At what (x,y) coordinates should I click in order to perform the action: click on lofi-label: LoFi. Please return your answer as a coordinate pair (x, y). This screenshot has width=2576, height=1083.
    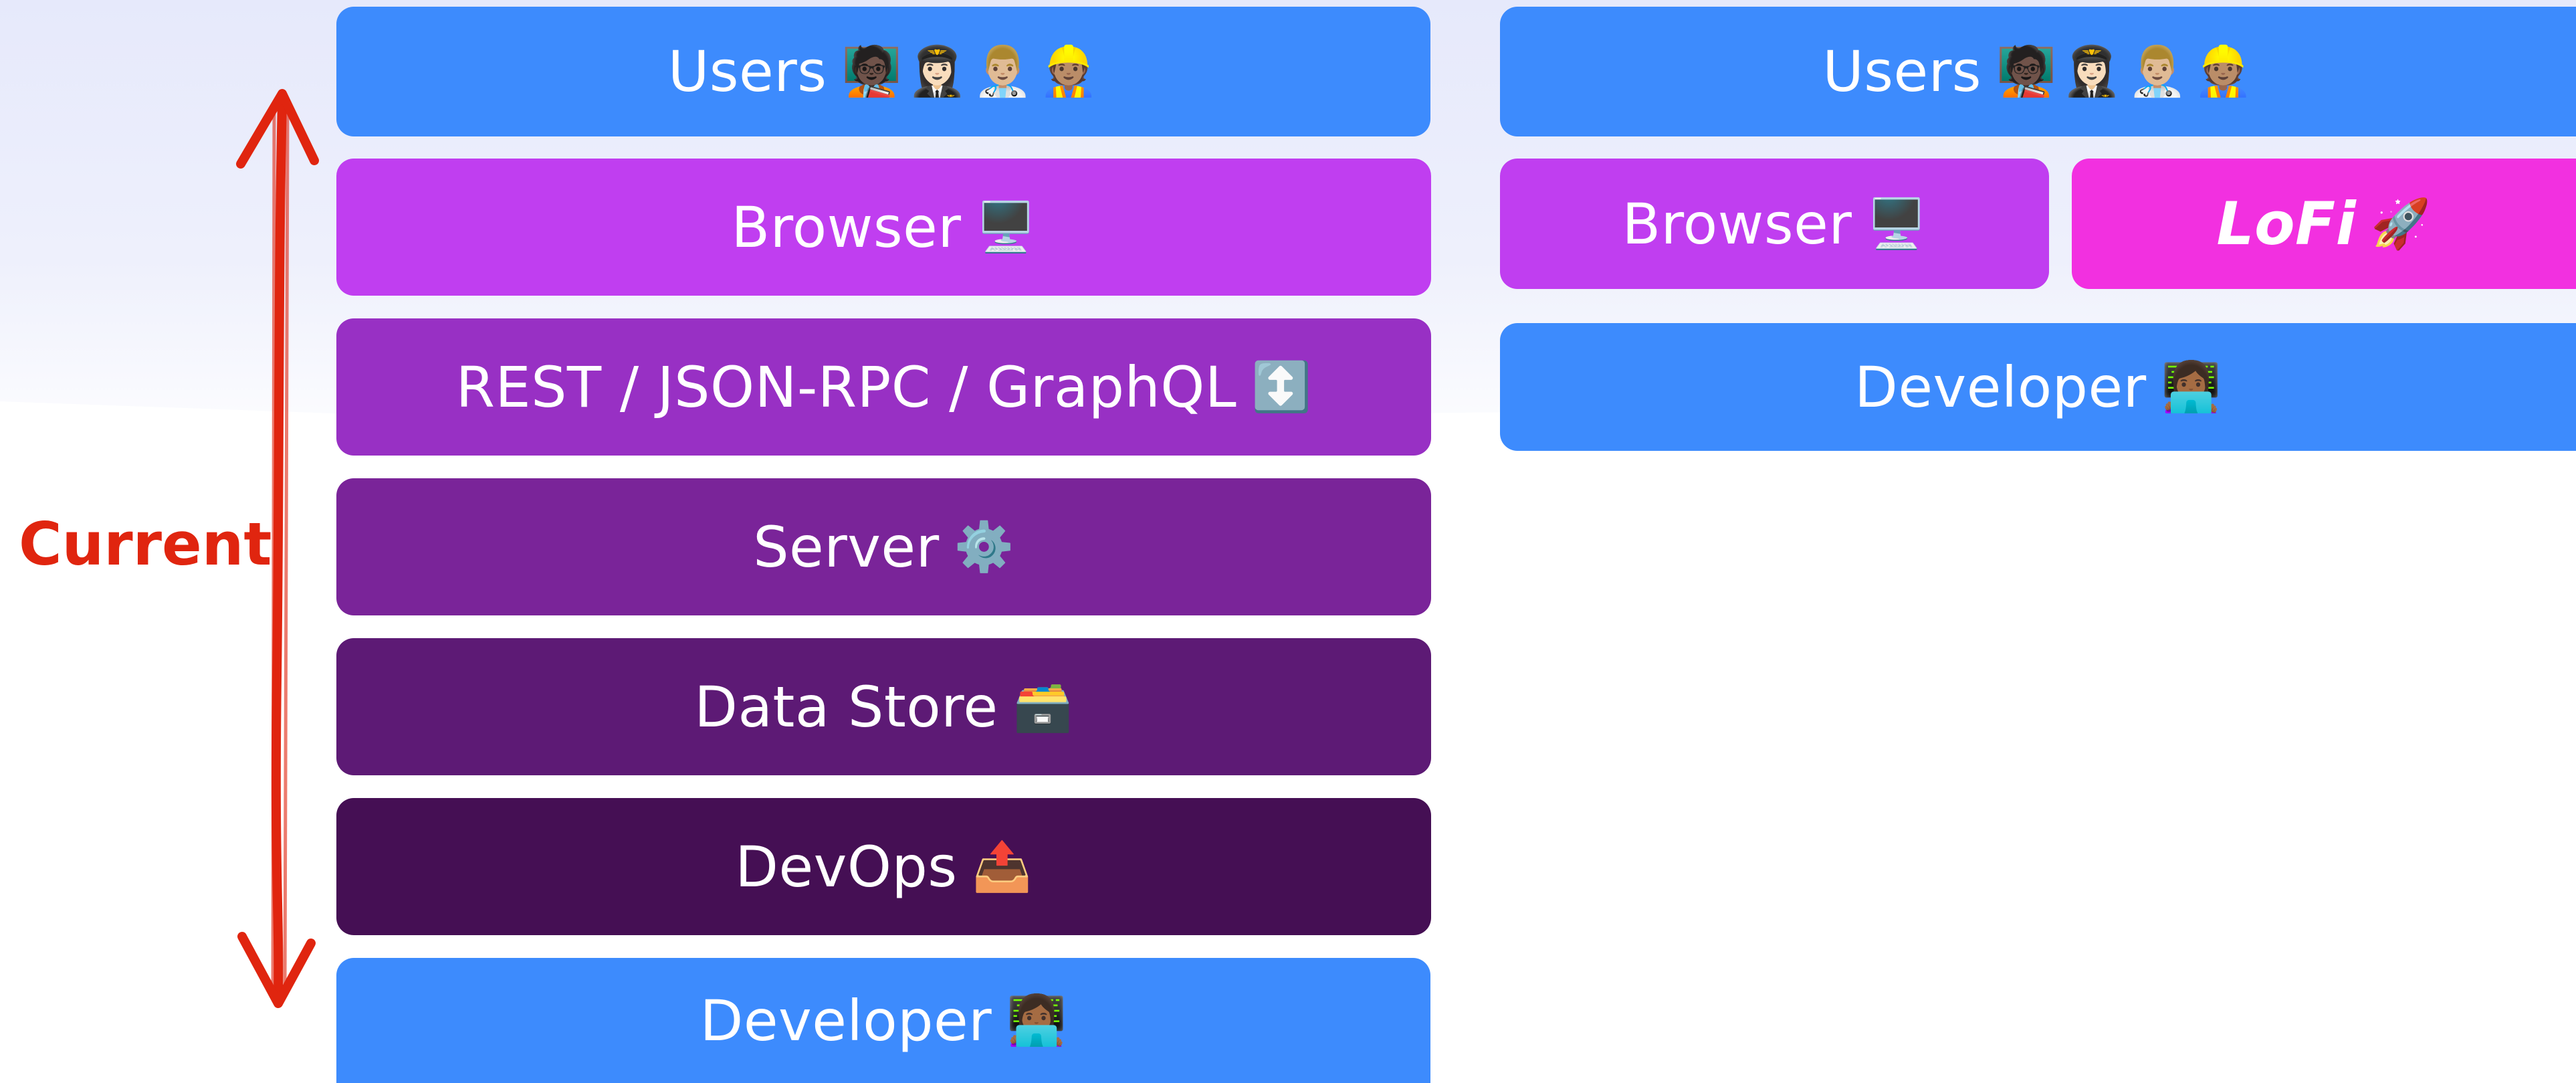
    Looking at the image, I should click on (2287, 223).